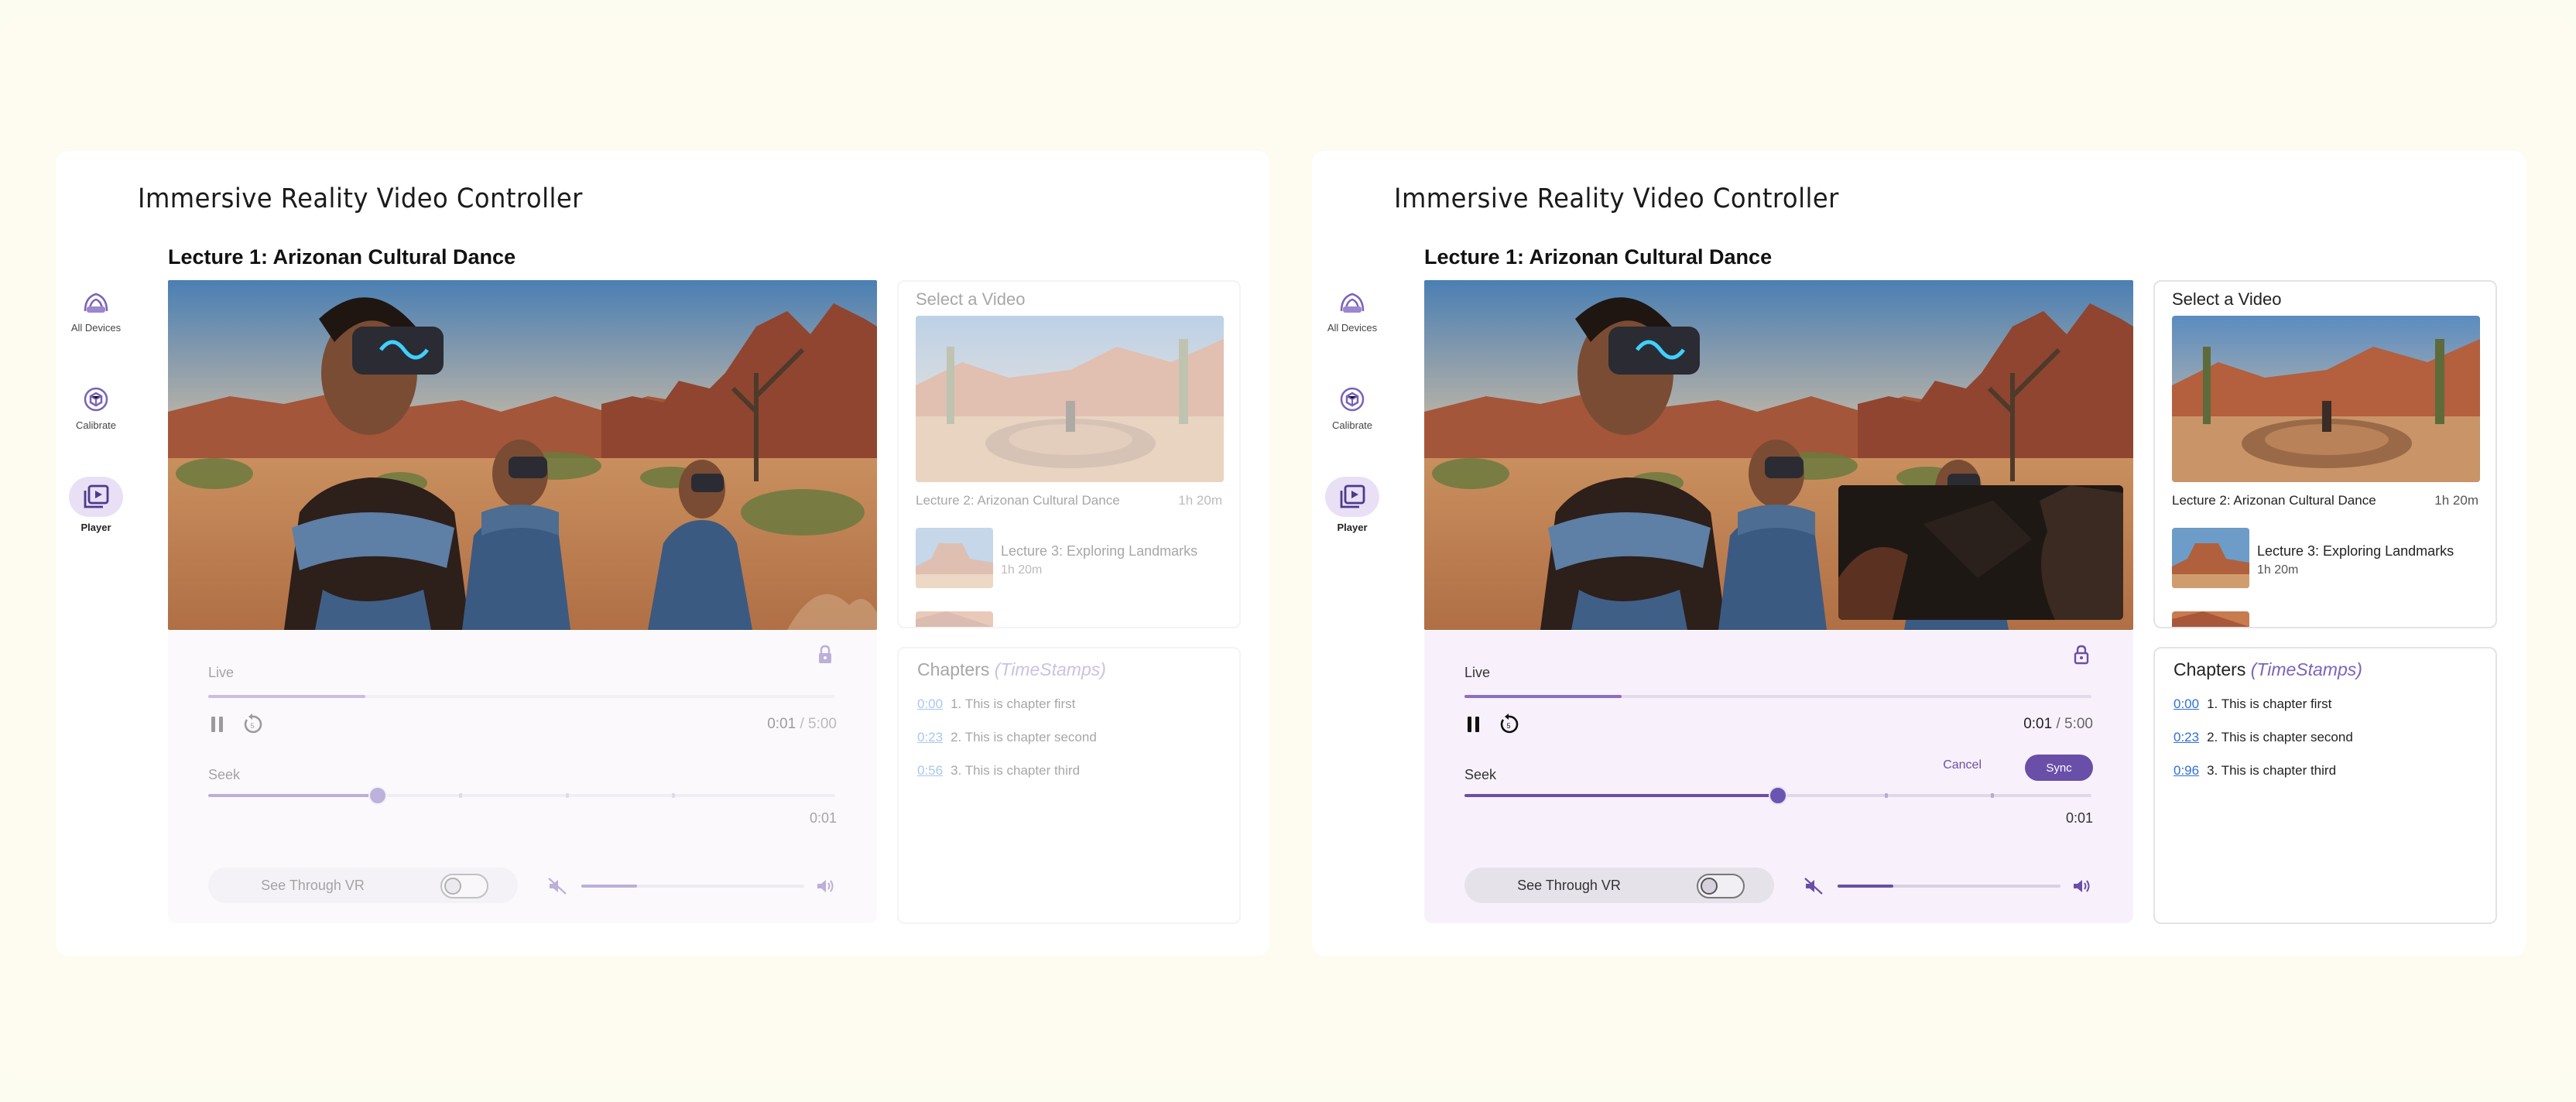  What do you see at coordinates (2081, 657) in the screenshot?
I see `unlock-icon` at bounding box center [2081, 657].